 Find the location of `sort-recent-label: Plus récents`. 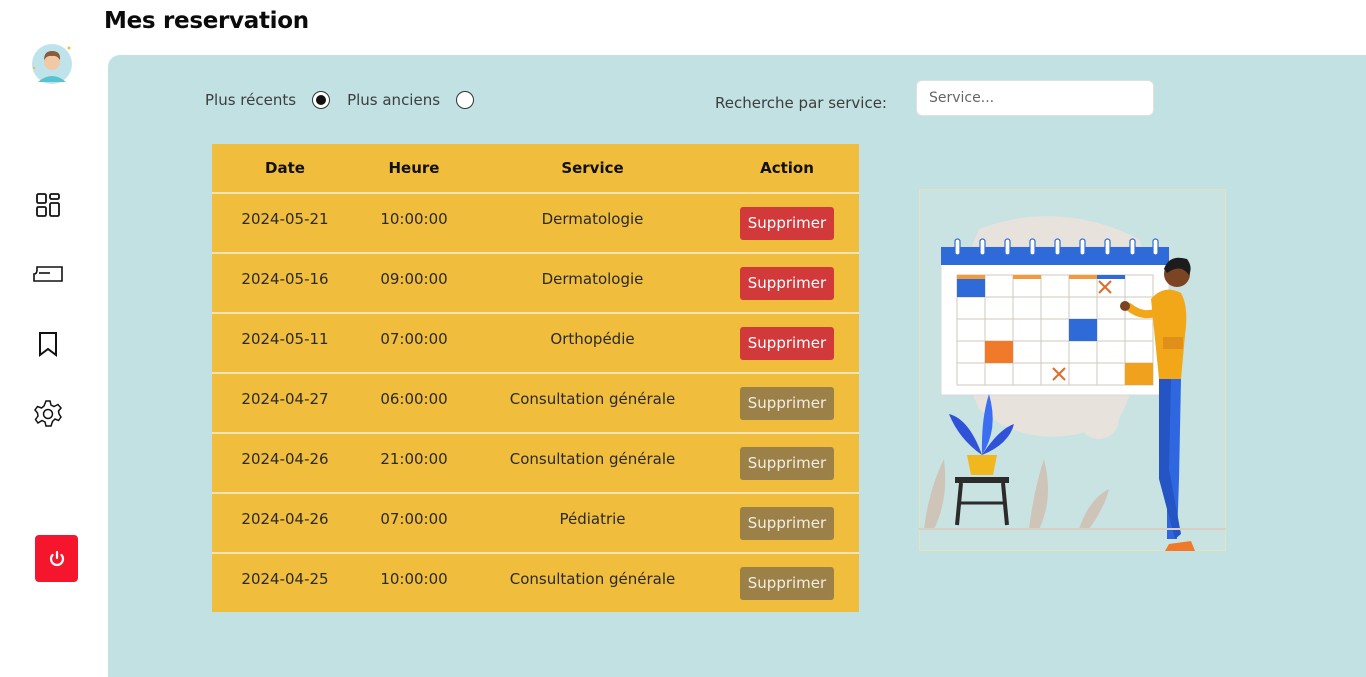

sort-recent-label: Plus récents is located at coordinates (251, 100).